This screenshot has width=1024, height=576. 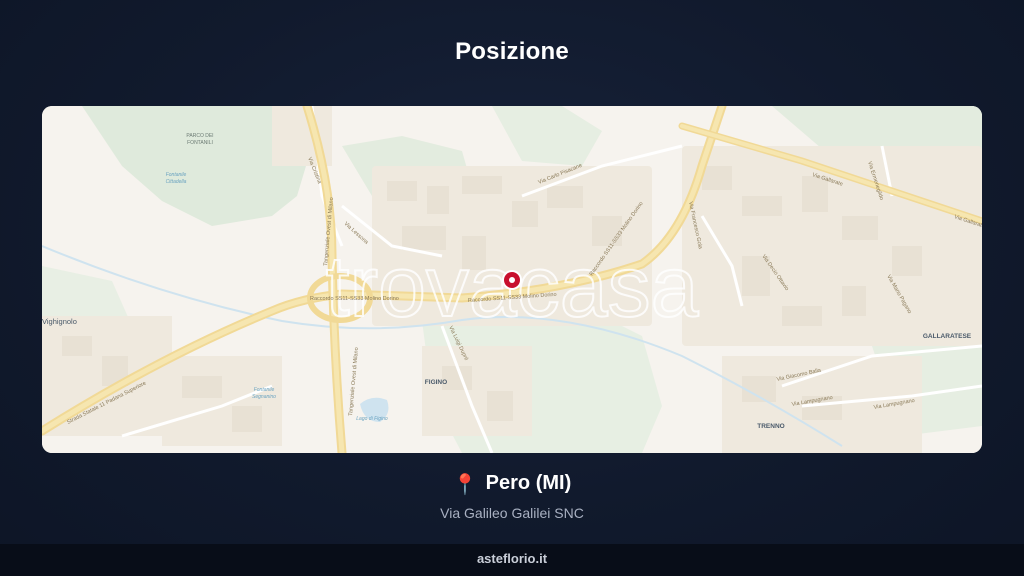 What do you see at coordinates (199, 136) in the screenshot?
I see `place-label-parco: PARCO DEI` at bounding box center [199, 136].